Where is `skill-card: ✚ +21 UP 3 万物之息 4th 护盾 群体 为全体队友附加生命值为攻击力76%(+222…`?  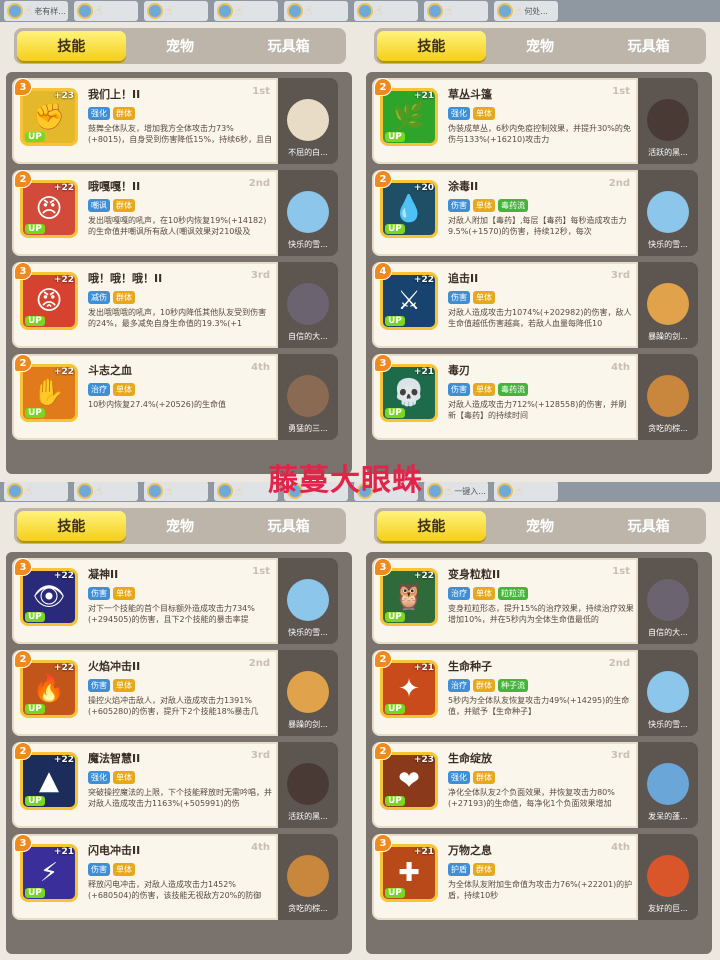 skill-card: ✚ +21 UP 3 万物之息 4th 护盾 群体 为全体队友附加生命值为攻击力76%(+222… is located at coordinates (539, 877).